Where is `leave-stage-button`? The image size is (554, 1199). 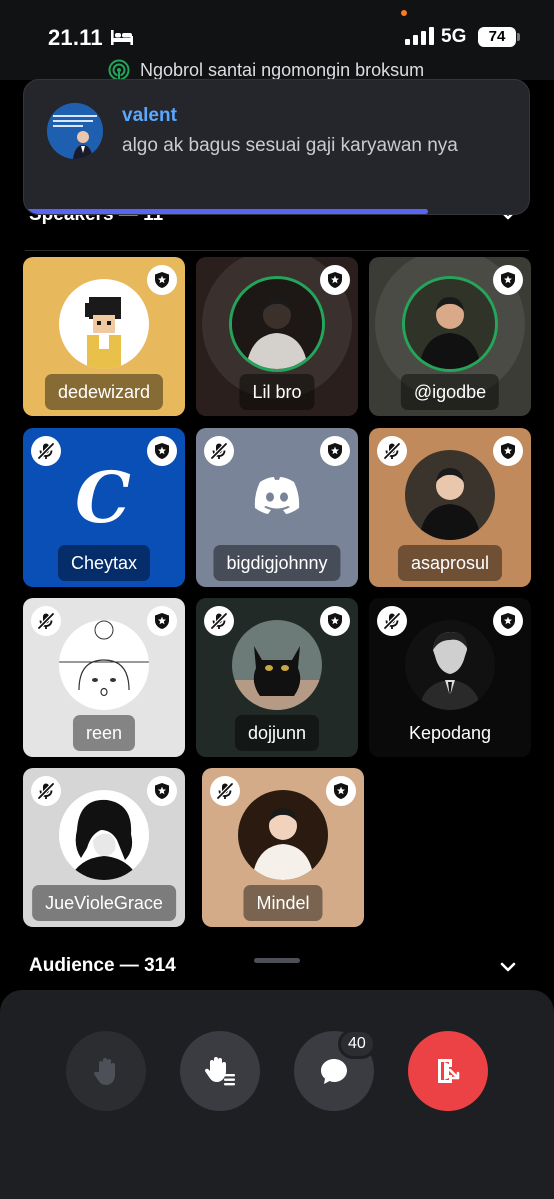
leave-stage-button is located at coordinates (448, 1071).